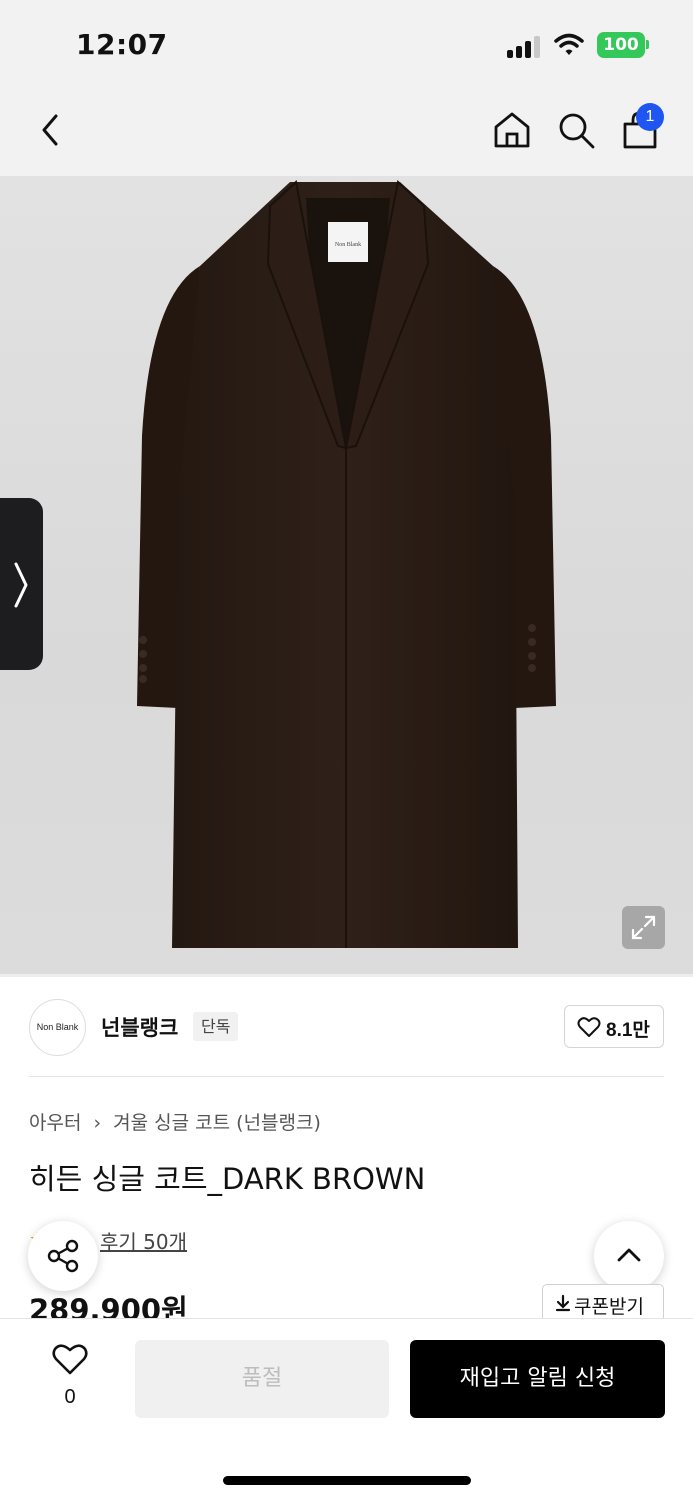  Describe the element at coordinates (70, 1377) in the screenshot. I see `wishlist-button: 0` at that location.